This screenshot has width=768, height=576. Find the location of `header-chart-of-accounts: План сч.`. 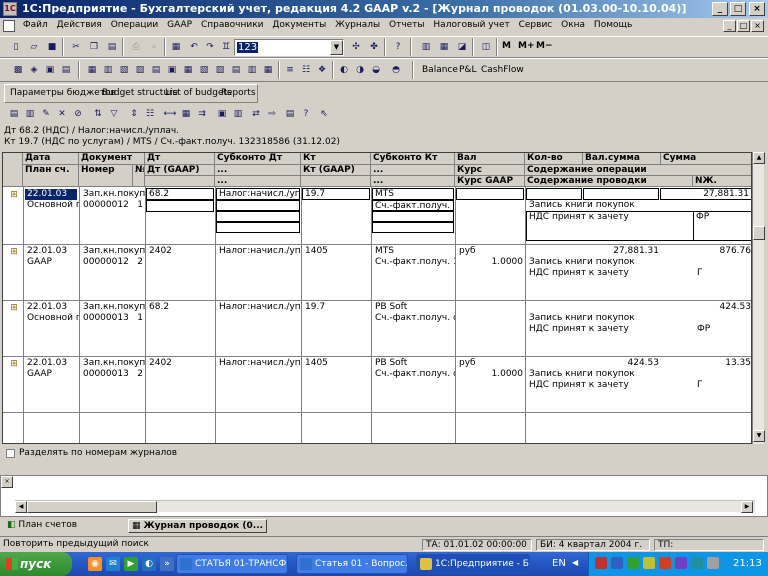

header-chart-of-accounts: План сч. is located at coordinates (51, 176).